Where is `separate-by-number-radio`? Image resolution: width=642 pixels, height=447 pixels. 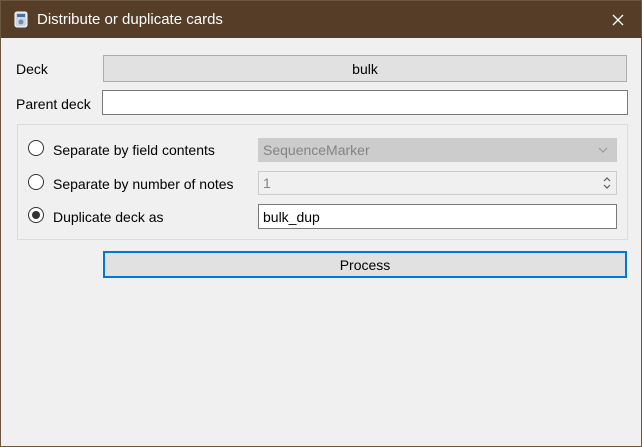
separate-by-number-radio is located at coordinates (36, 182).